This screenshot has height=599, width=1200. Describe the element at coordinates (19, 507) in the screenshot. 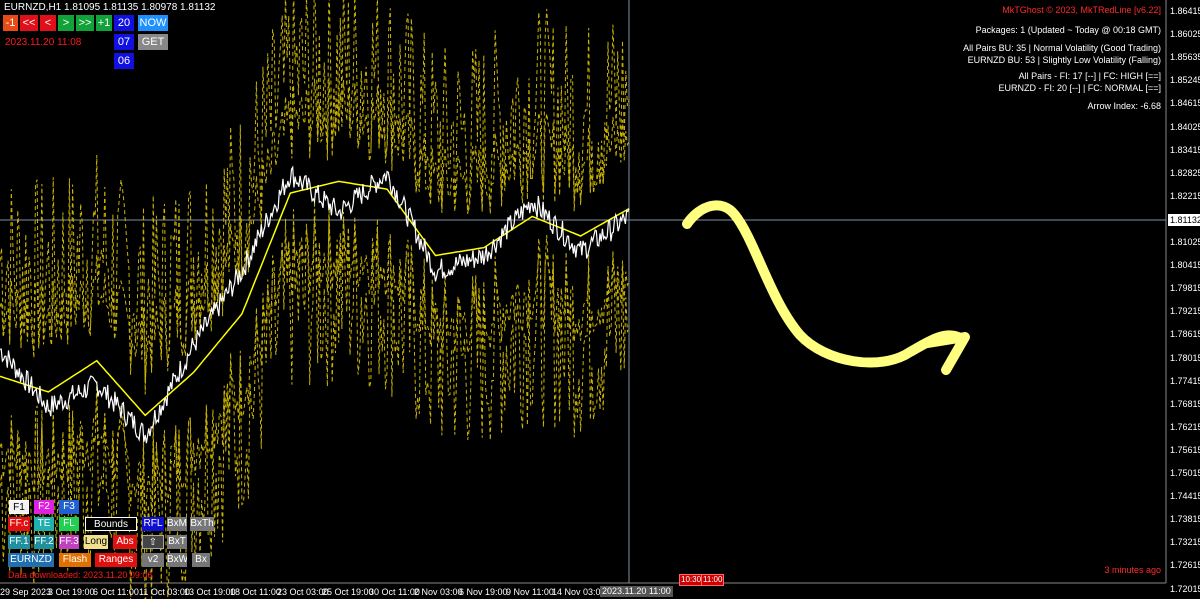

I see `f1-button: F1` at that location.